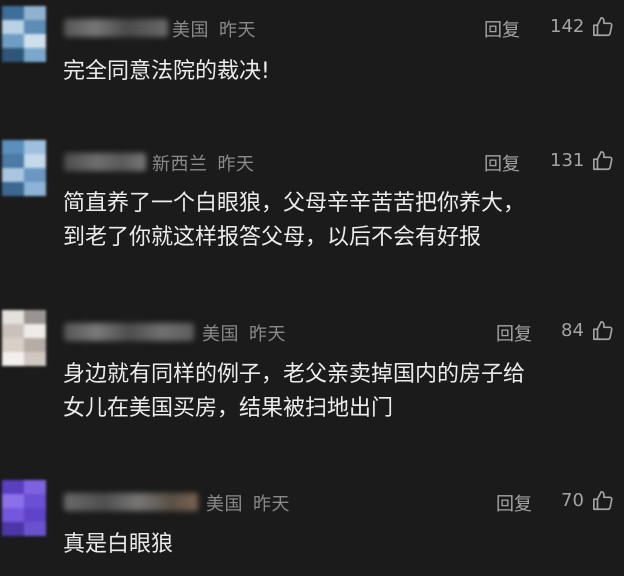 The image size is (624, 576). I want to click on comment-text-line: 简直养了一个白眼狼，父母辛辛苦苦把你养大，, so click(294, 203).